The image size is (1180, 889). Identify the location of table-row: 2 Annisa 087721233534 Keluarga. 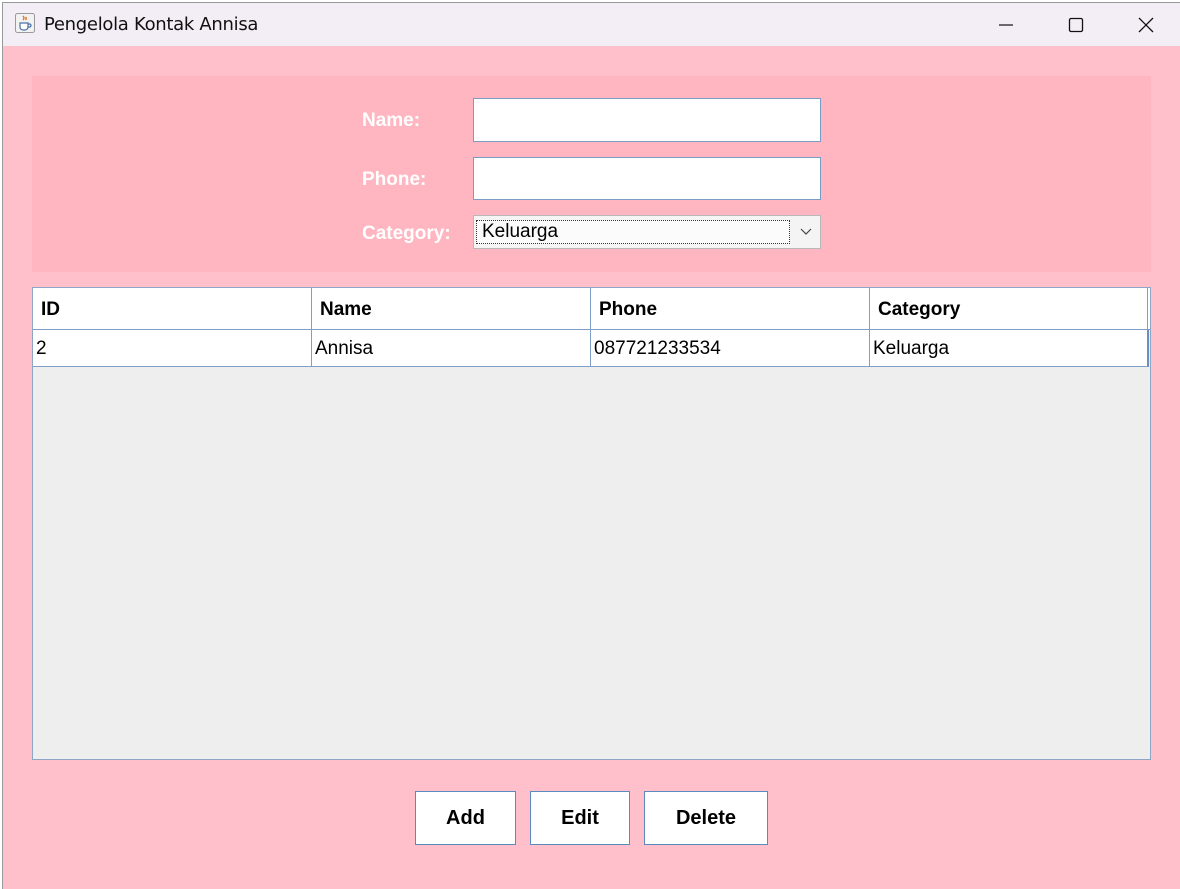
(591, 348).